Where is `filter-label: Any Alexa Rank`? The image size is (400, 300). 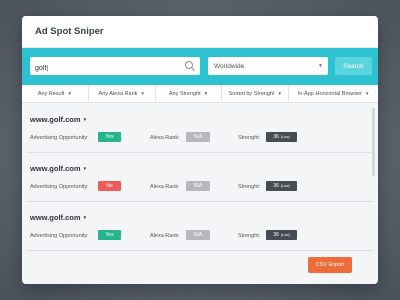
filter-label: Any Alexa Rank is located at coordinates (118, 93).